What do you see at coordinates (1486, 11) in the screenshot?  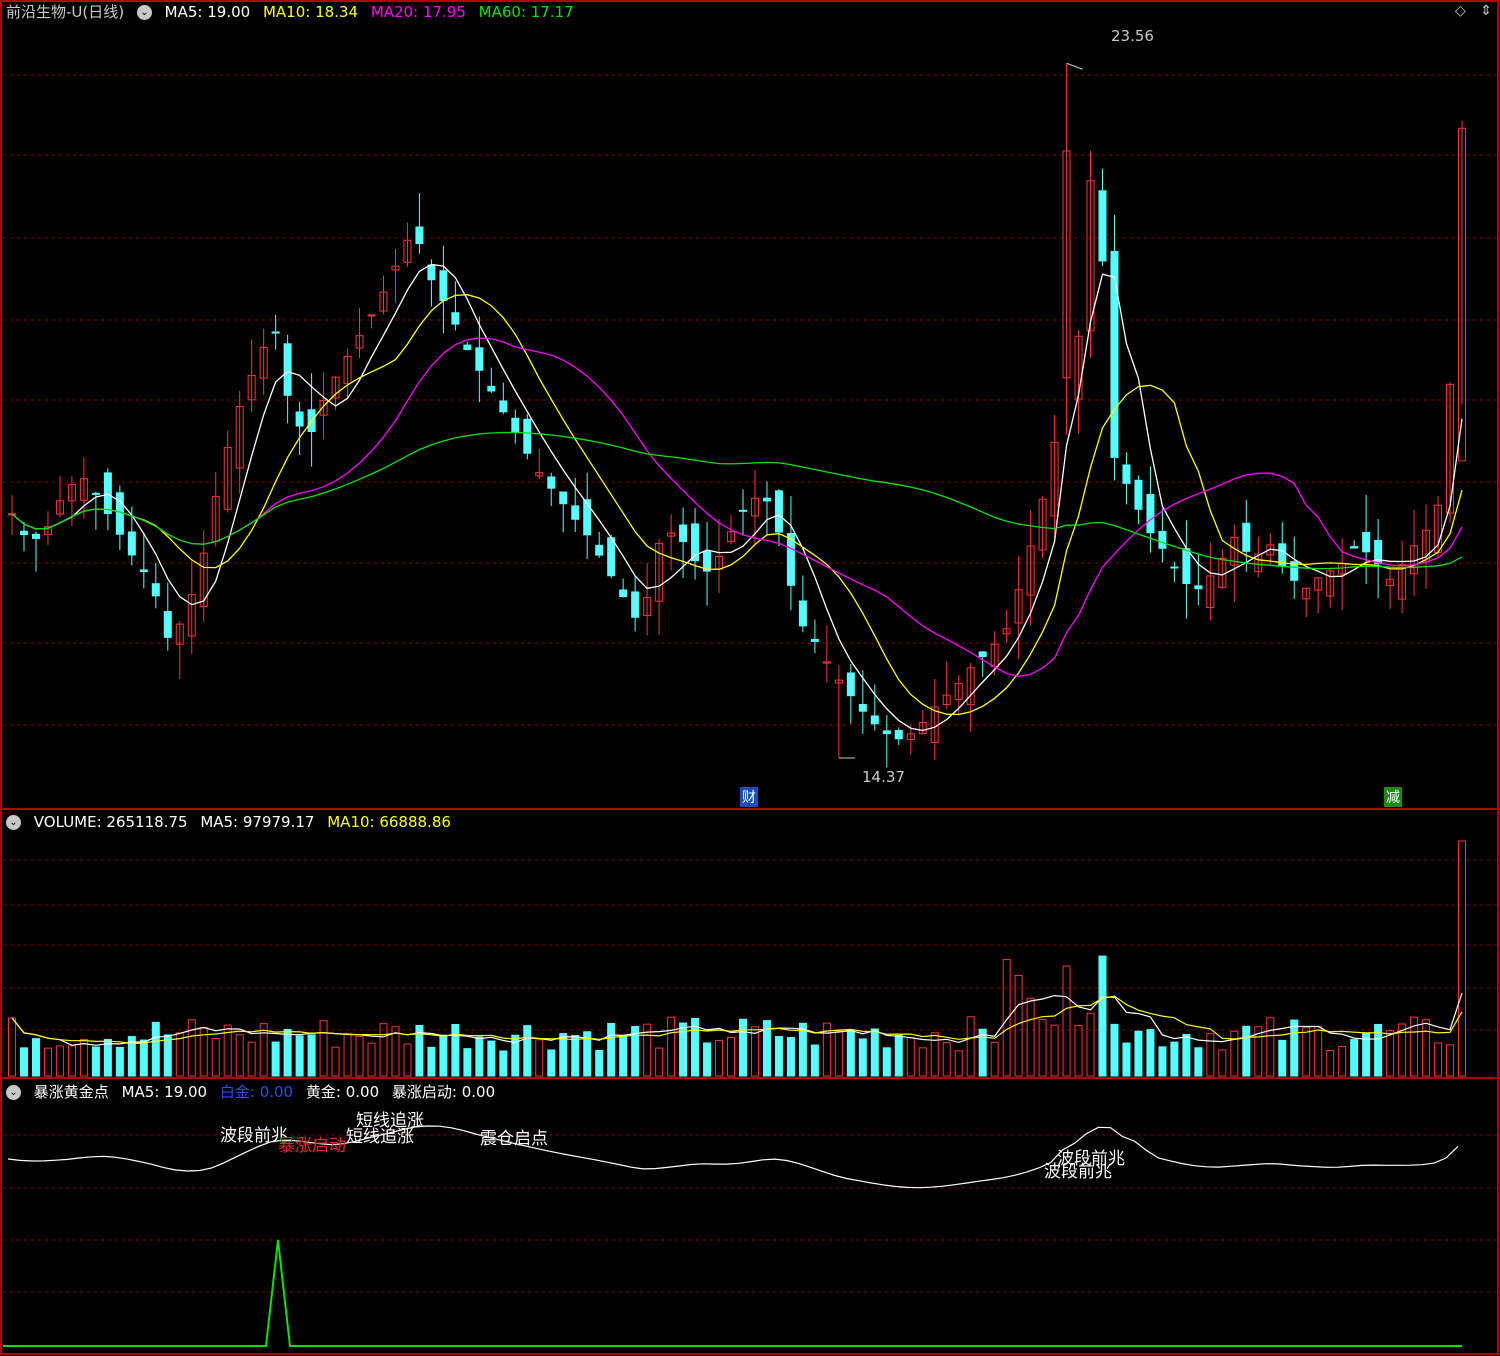 I see `resize-icon: ⇕` at bounding box center [1486, 11].